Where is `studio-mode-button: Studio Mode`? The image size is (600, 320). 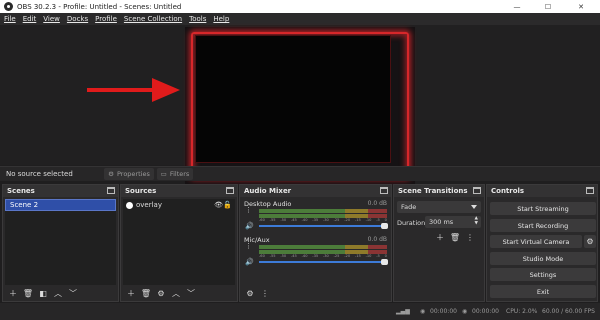
studio-mode-button: Studio Mode is located at coordinates (543, 258).